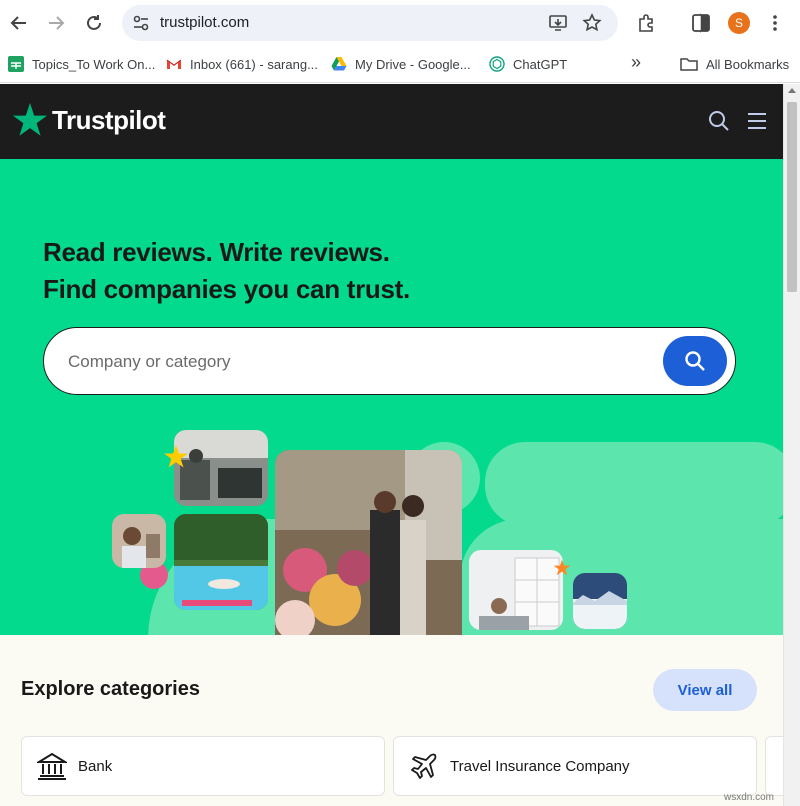  I want to click on bookmark-chatgpt: ChatGPT, so click(528, 64).